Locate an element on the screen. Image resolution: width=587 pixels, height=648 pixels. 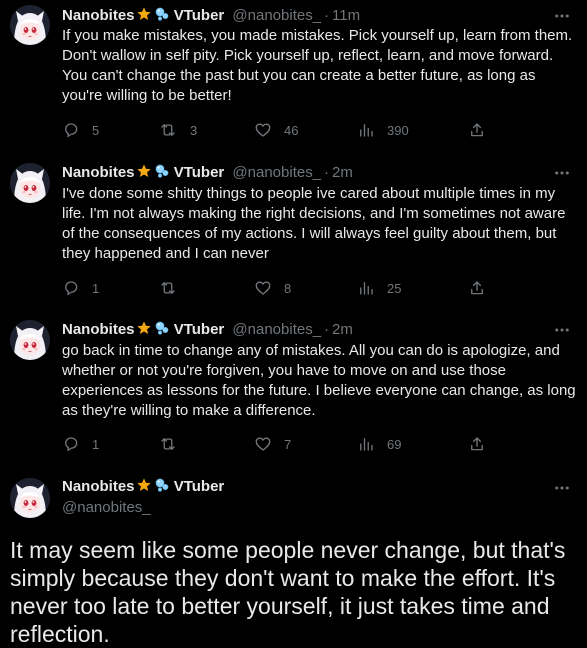
retweet-button: 3 is located at coordinates (177, 130).